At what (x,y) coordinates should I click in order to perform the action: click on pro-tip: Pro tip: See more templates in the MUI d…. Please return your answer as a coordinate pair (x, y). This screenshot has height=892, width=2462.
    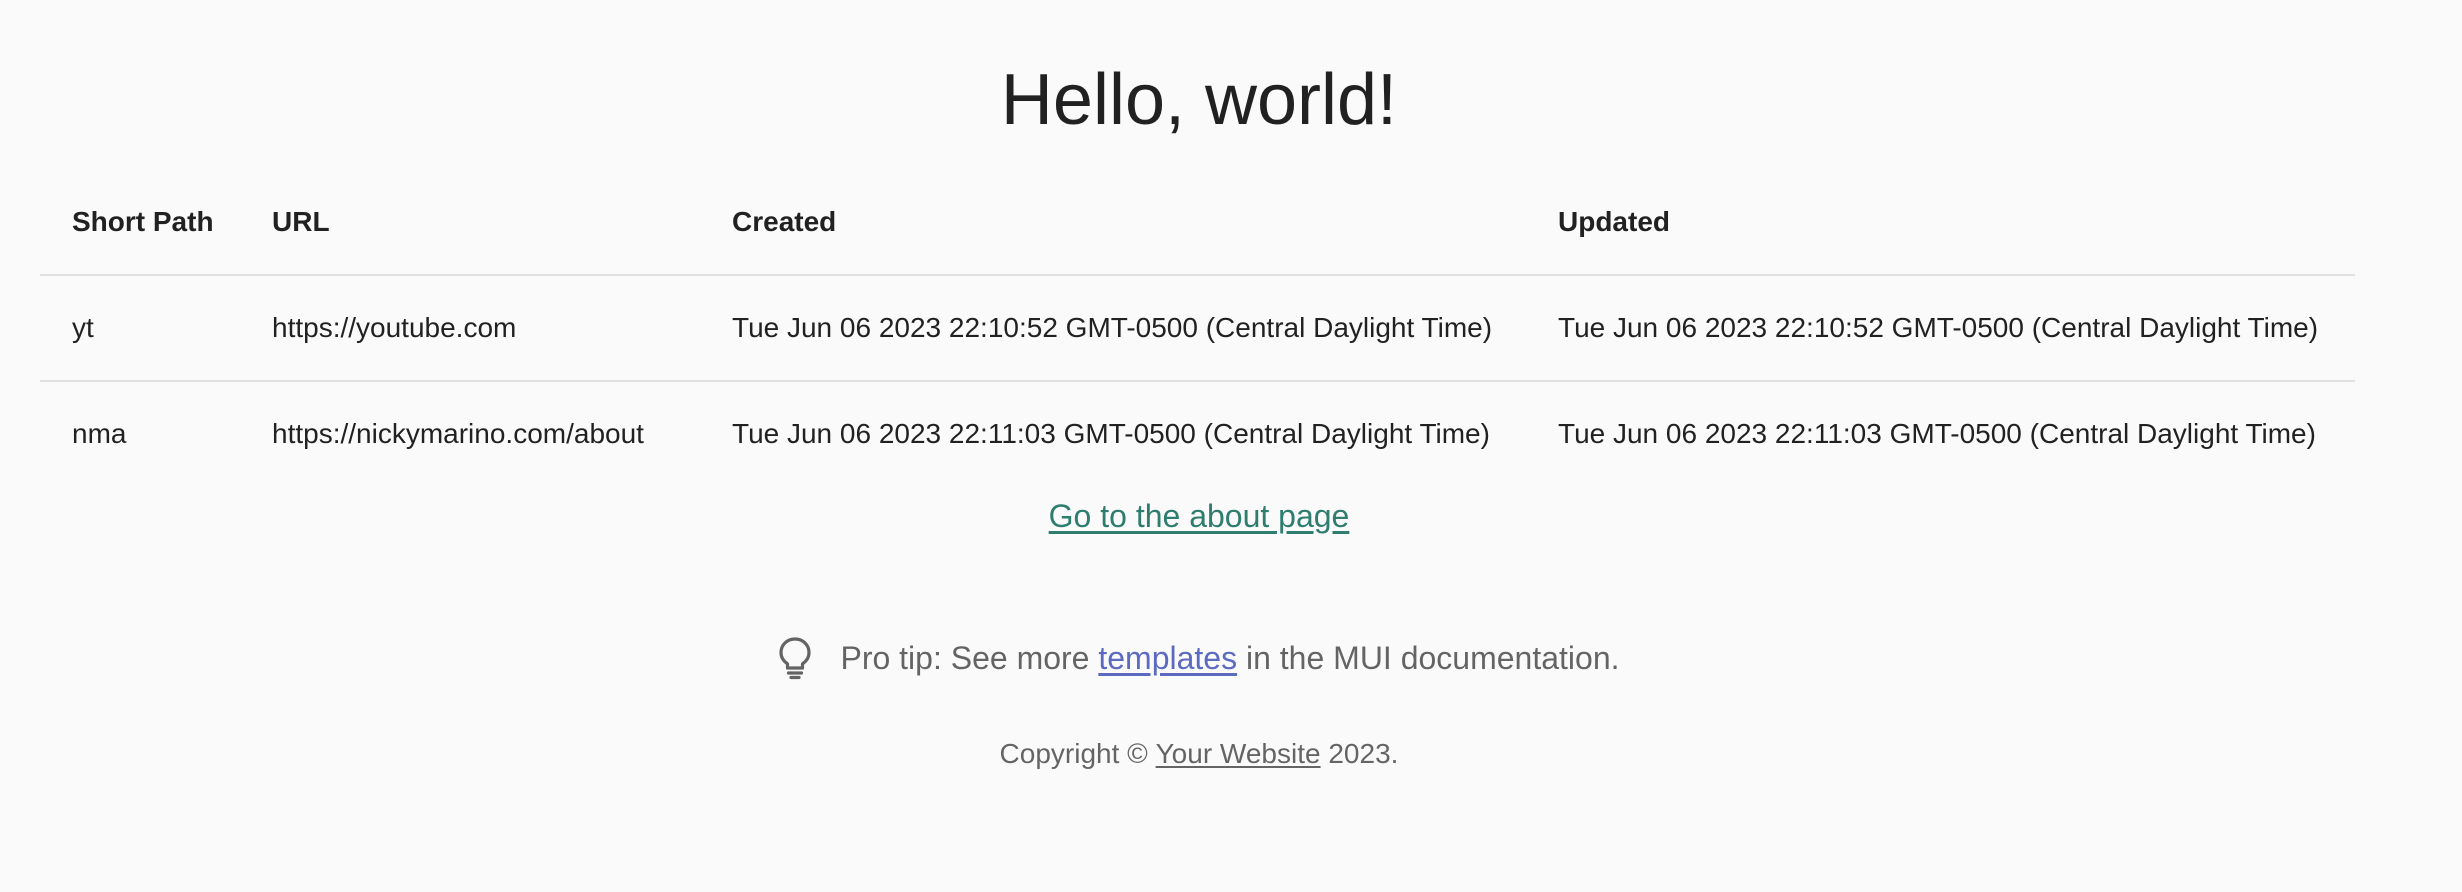
    Looking at the image, I should click on (1199, 658).